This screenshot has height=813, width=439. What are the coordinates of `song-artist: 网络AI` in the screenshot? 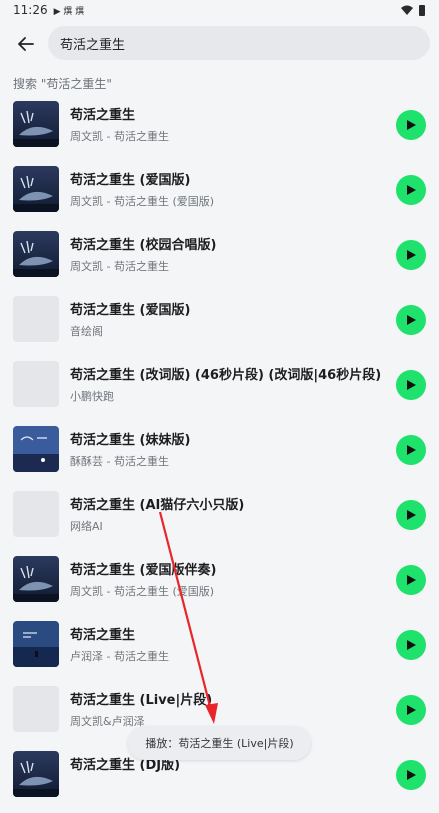 It's located at (86, 526).